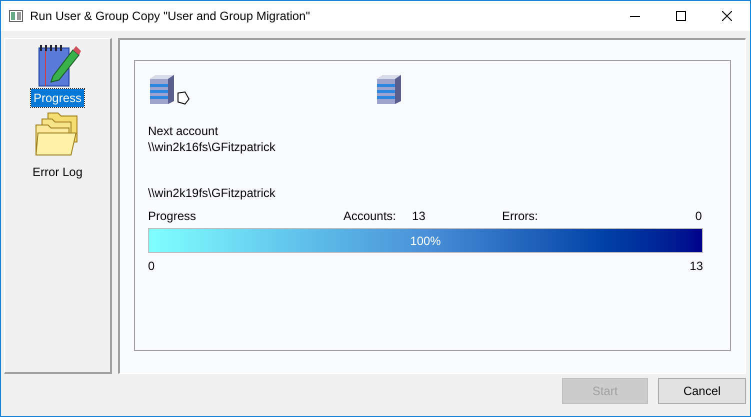  I want to click on progress-percent: 100%, so click(425, 241).